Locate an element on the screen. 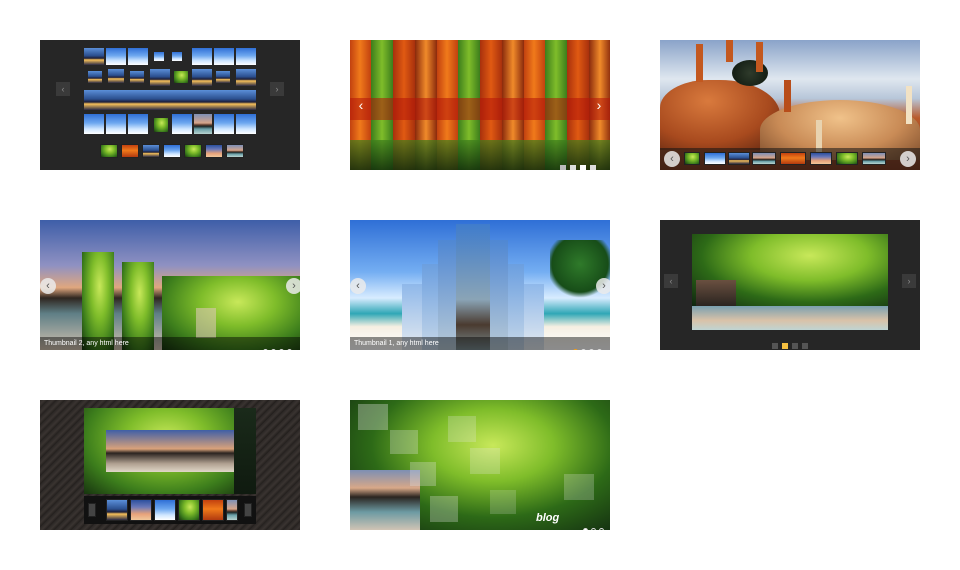  slider-demo-5: ‹ › Thumbnail 1, any html here is located at coordinates (480, 285).